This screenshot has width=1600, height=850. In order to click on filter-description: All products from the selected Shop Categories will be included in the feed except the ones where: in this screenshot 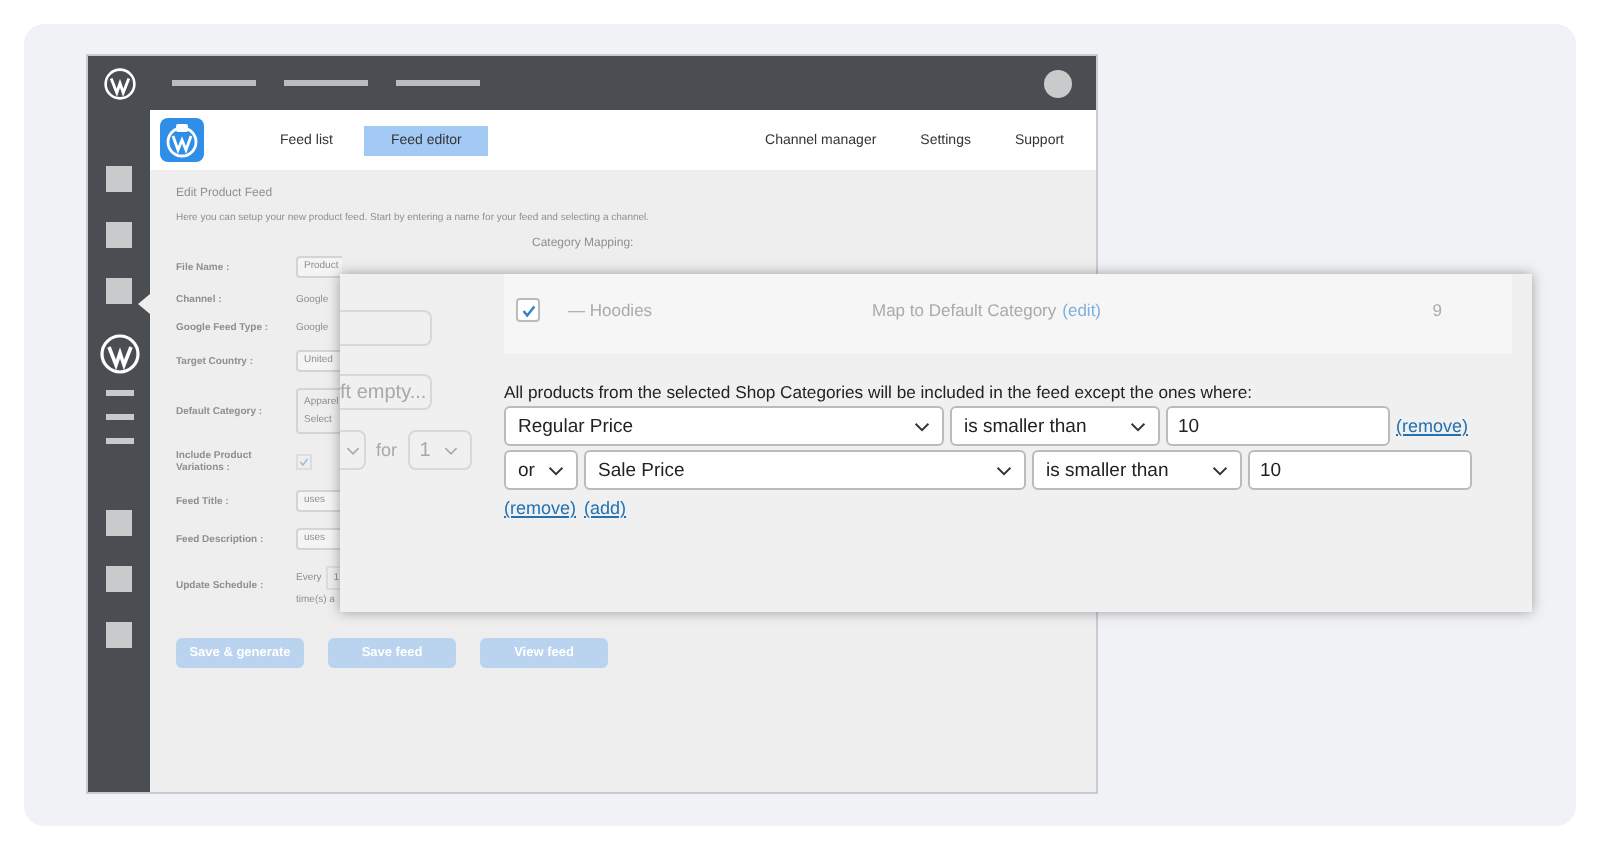, I will do `click(879, 392)`.